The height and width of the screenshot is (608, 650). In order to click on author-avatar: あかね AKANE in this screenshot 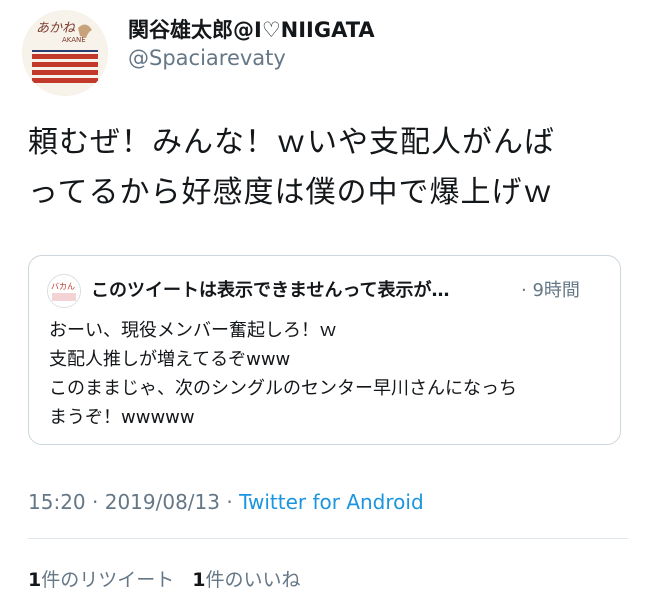, I will do `click(65, 53)`.